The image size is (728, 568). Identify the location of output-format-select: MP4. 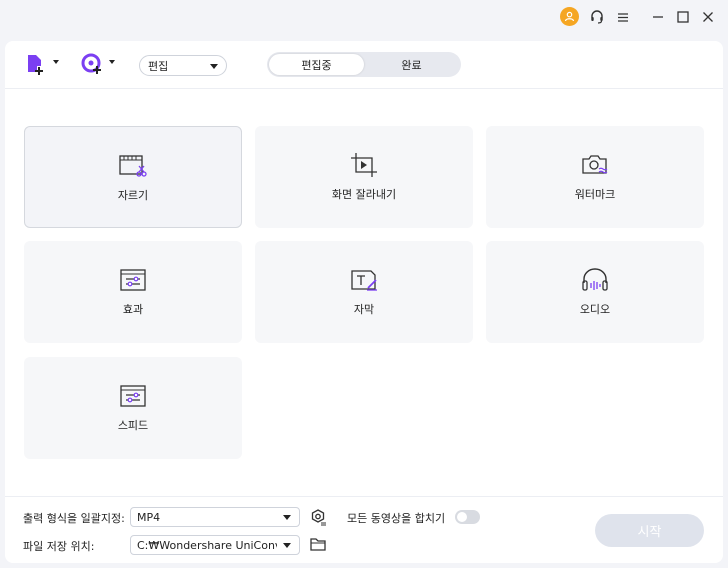
(215, 517).